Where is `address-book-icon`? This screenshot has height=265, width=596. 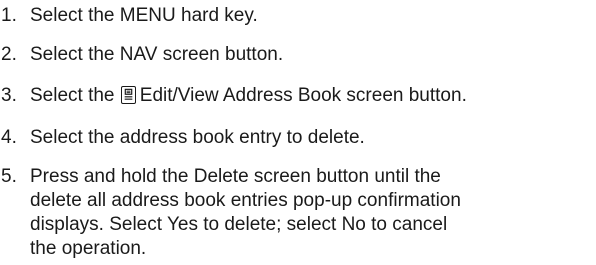
address-book-icon is located at coordinates (128, 95).